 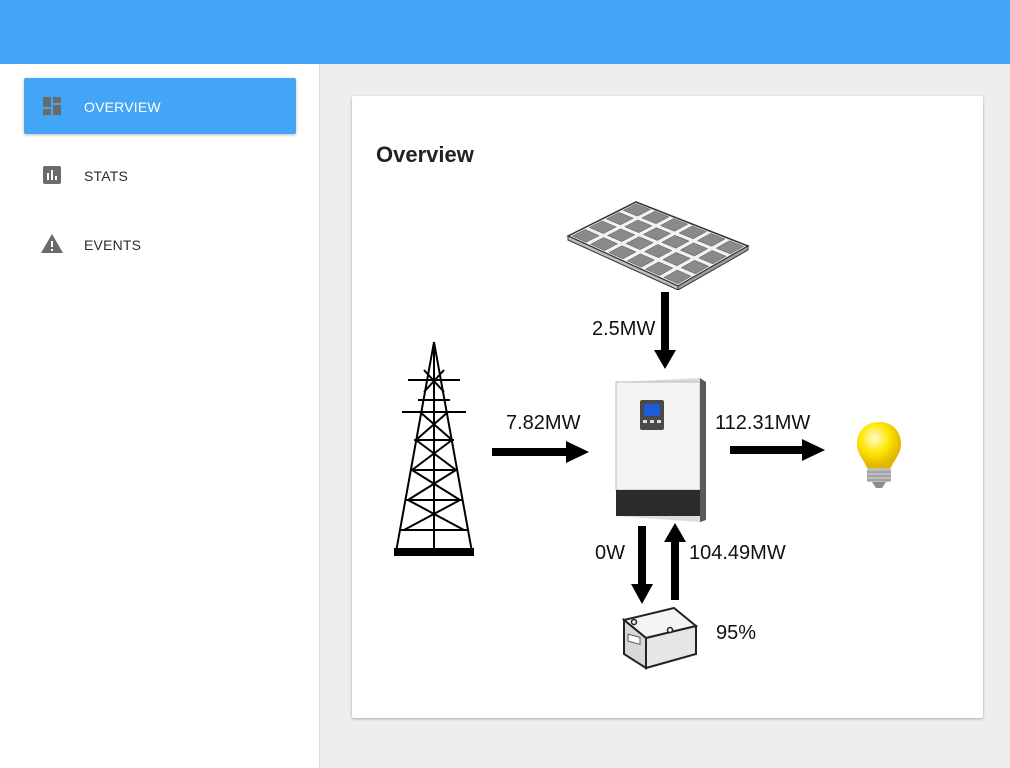 What do you see at coordinates (122, 107) in the screenshot?
I see `nav-label-overview: OVERVIEW` at bounding box center [122, 107].